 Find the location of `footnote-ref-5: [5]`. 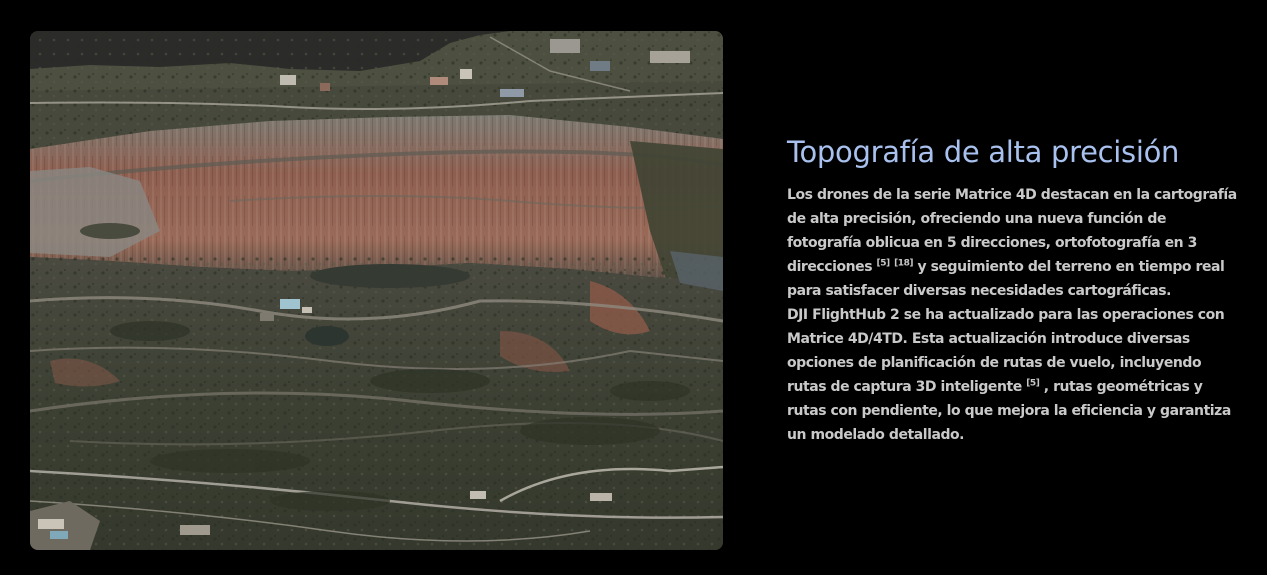

footnote-ref-5: [5] is located at coordinates (884, 263).